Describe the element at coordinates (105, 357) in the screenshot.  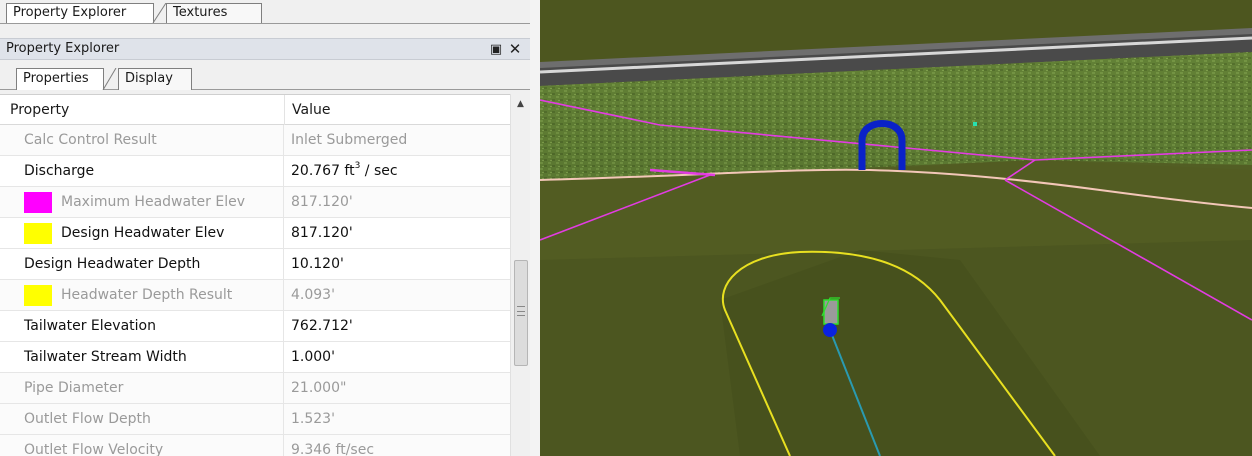
I see `property-name: Tailwater Stream Width` at that location.